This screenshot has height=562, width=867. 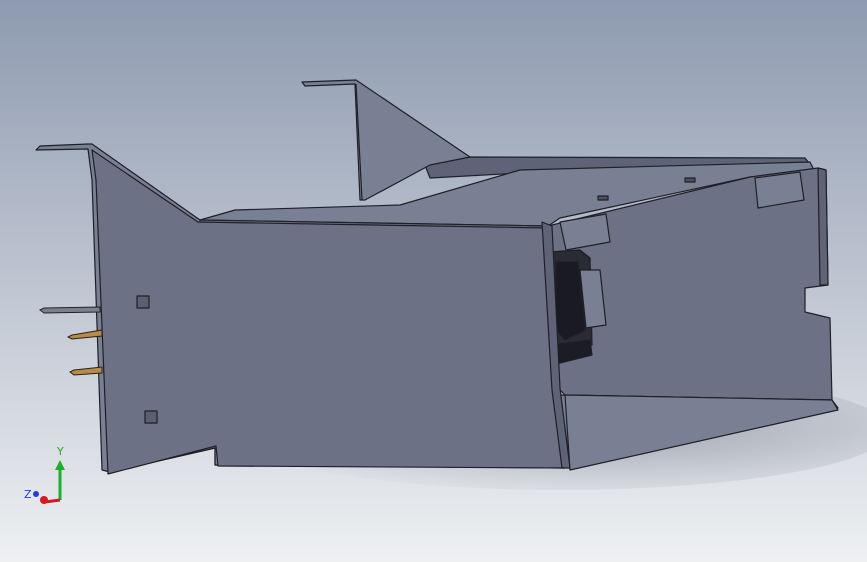 I want to click on alignment-hole-bottom, so click(x=151, y=417).